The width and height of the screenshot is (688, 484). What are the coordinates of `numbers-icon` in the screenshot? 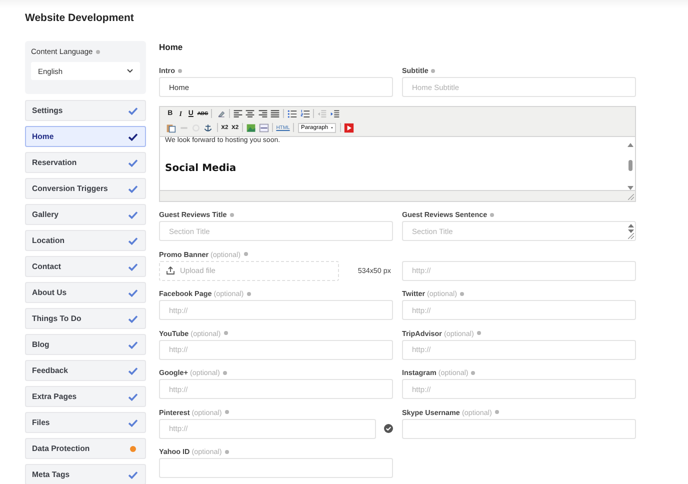 It's located at (305, 113).